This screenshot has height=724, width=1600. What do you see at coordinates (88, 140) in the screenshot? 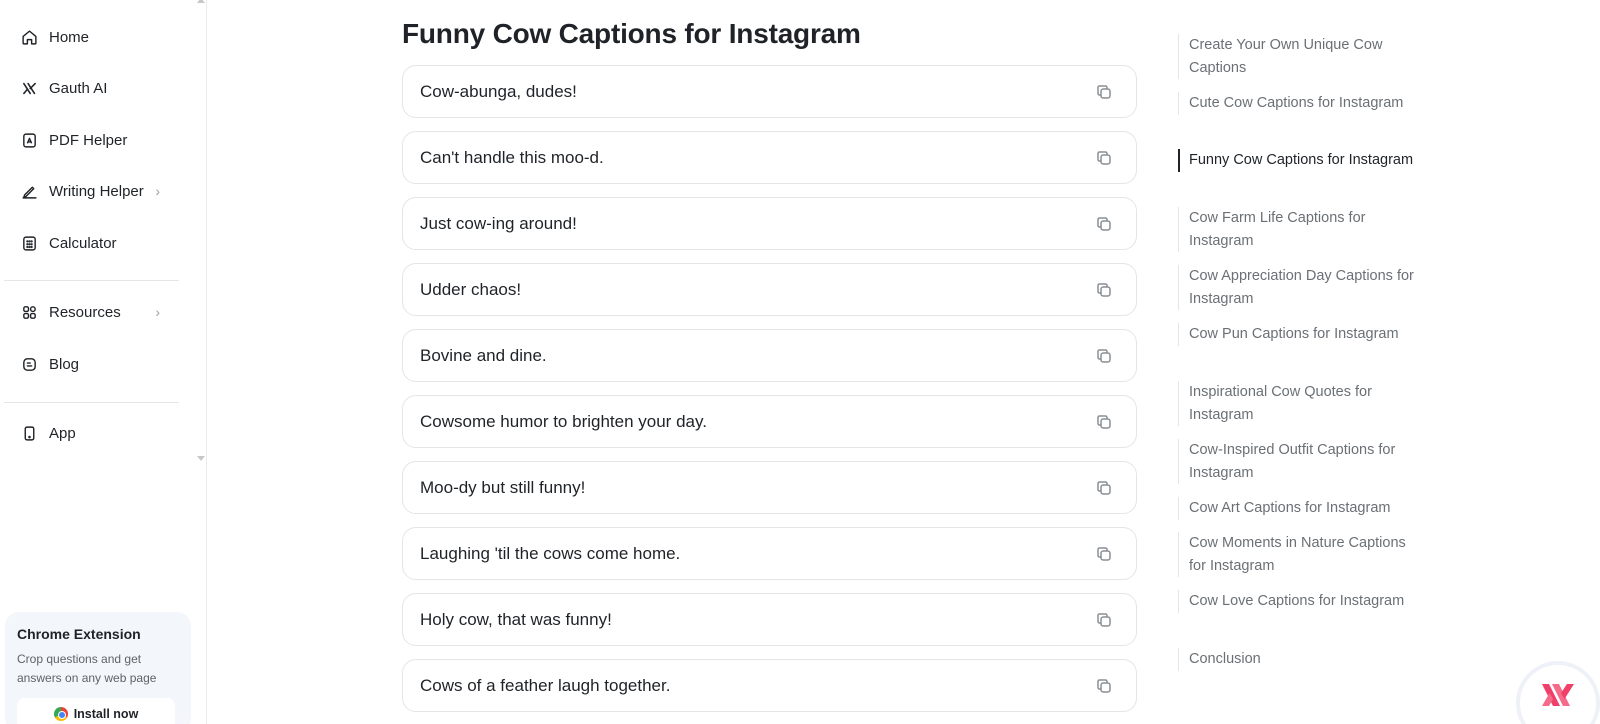
I see `sidebar-item-label: PDF Helper` at bounding box center [88, 140].